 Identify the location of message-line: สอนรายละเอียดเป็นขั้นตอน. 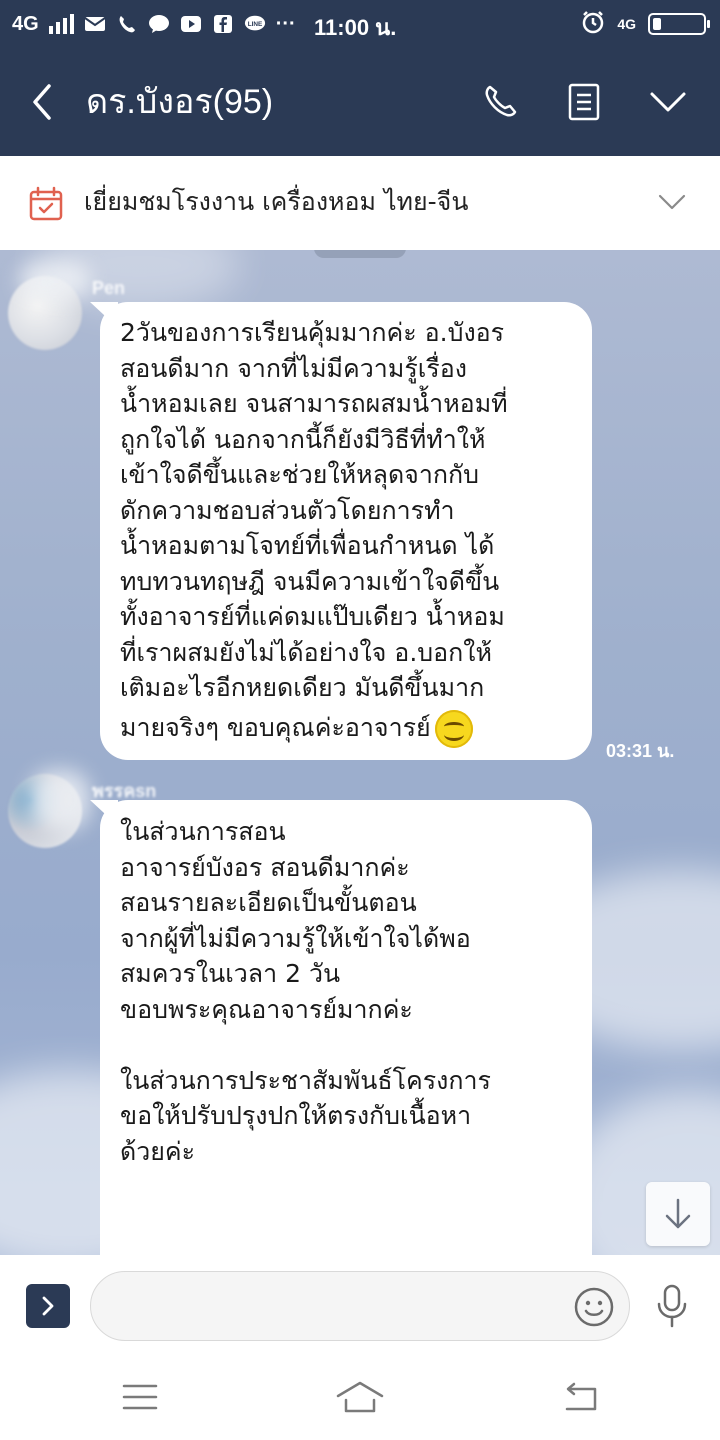
(268, 902).